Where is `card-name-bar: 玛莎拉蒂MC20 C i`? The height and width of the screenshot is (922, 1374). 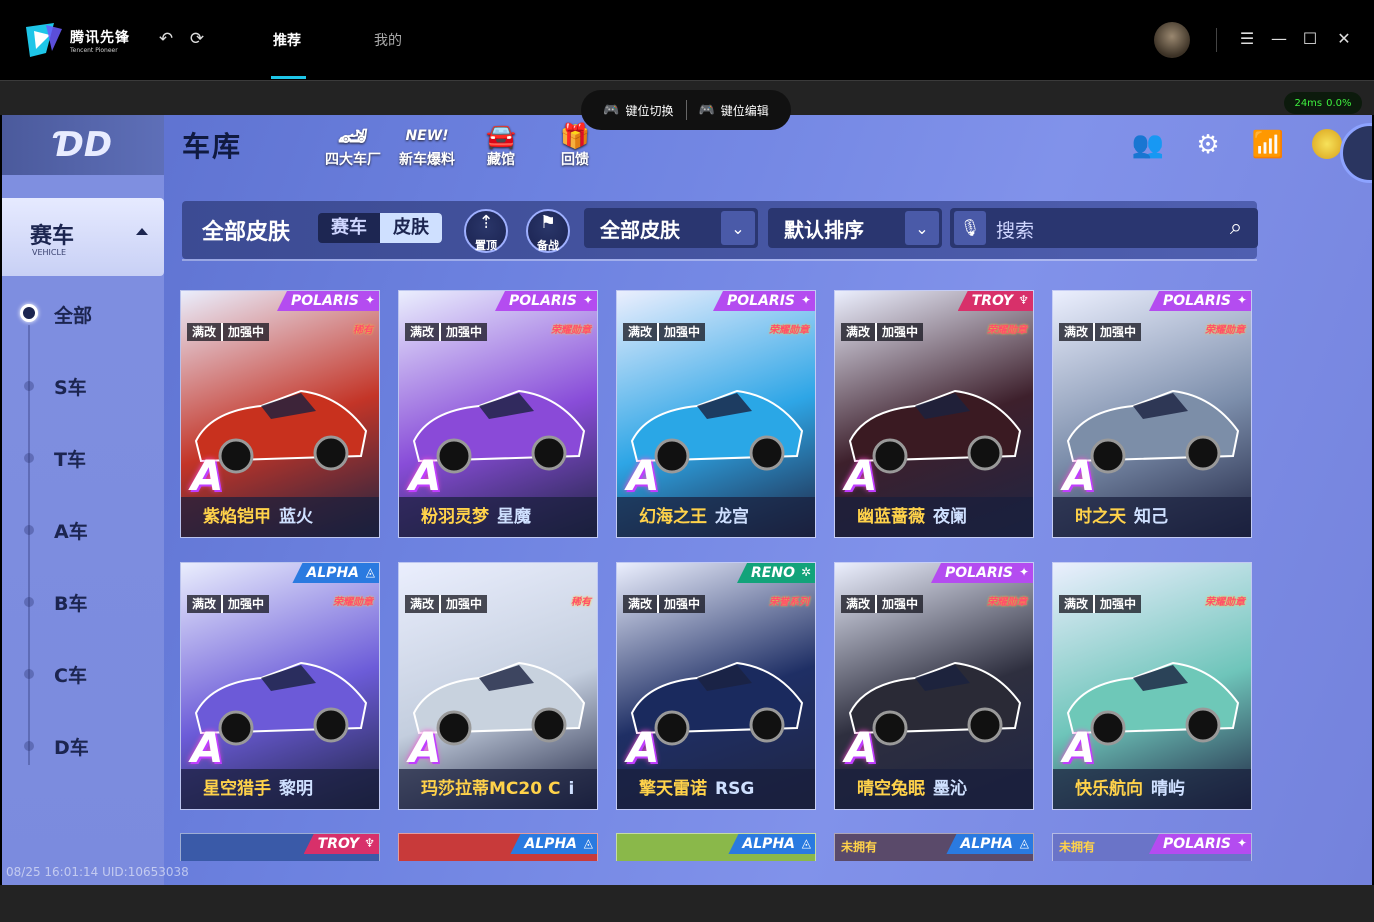
card-name-bar: 玛莎拉蒂MC20 C i is located at coordinates (498, 789).